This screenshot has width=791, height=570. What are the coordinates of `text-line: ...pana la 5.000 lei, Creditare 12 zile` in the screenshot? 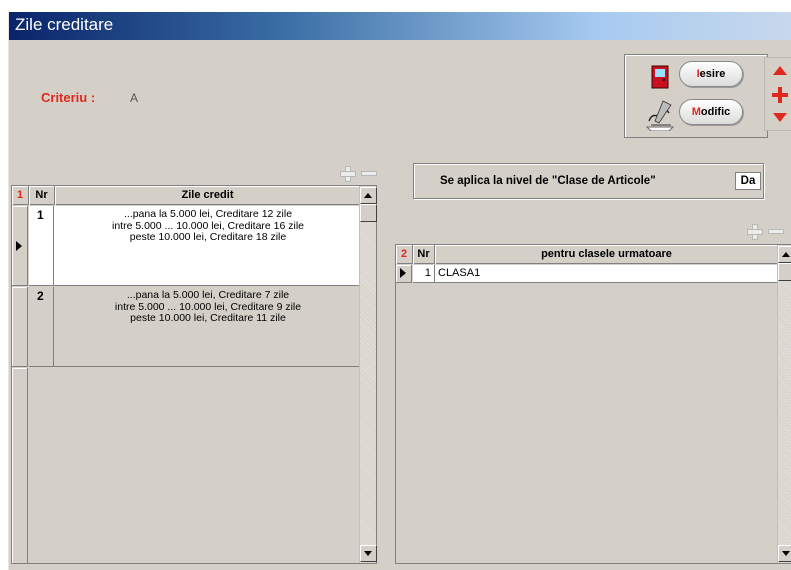 It's located at (208, 214).